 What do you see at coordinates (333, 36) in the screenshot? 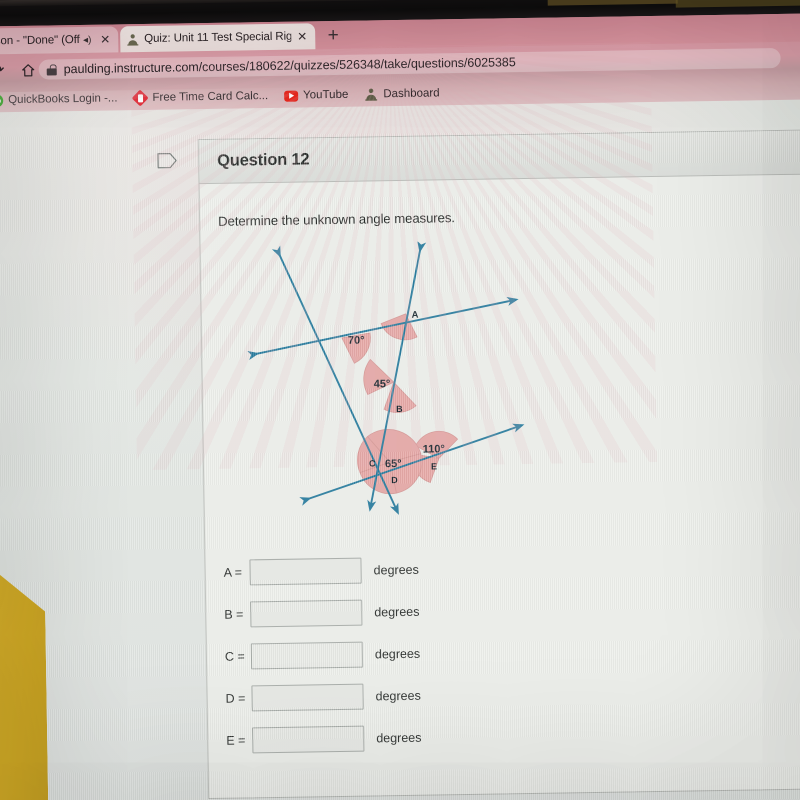
I see `new-tab-button: +` at bounding box center [333, 36].